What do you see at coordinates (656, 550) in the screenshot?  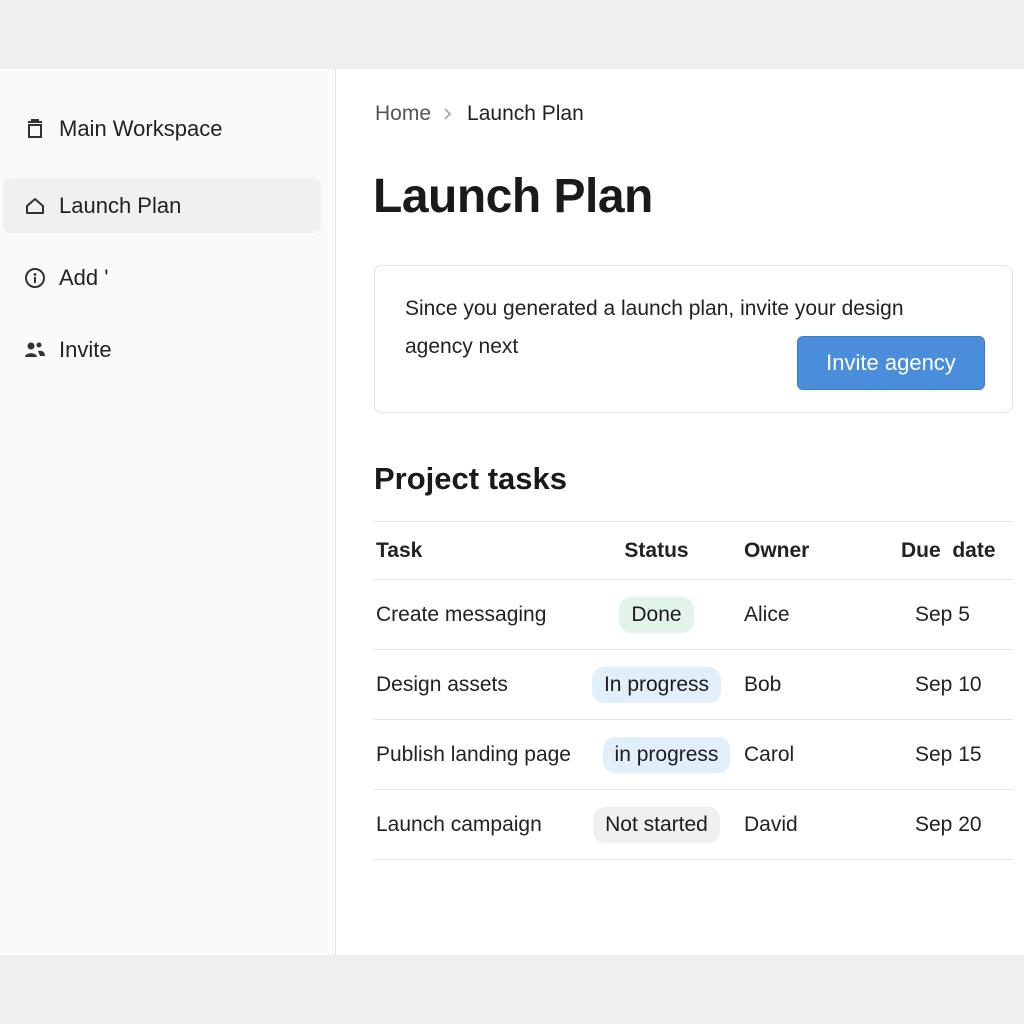 I see `column-header-status: Status` at bounding box center [656, 550].